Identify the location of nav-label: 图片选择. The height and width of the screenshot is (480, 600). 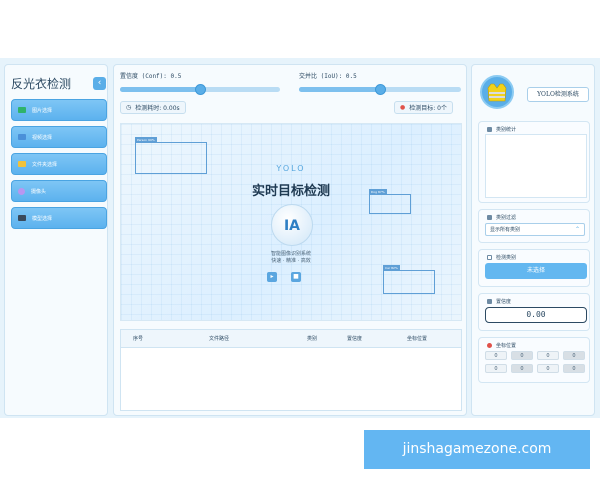
(42, 110).